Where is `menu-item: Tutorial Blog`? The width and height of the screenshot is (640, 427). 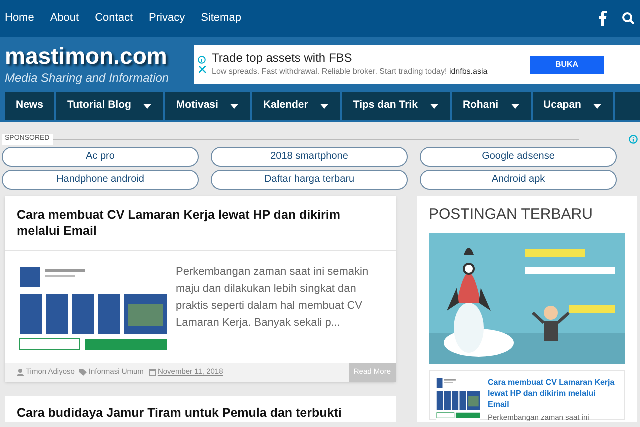
menu-item: Tutorial Blog is located at coordinates (110, 106).